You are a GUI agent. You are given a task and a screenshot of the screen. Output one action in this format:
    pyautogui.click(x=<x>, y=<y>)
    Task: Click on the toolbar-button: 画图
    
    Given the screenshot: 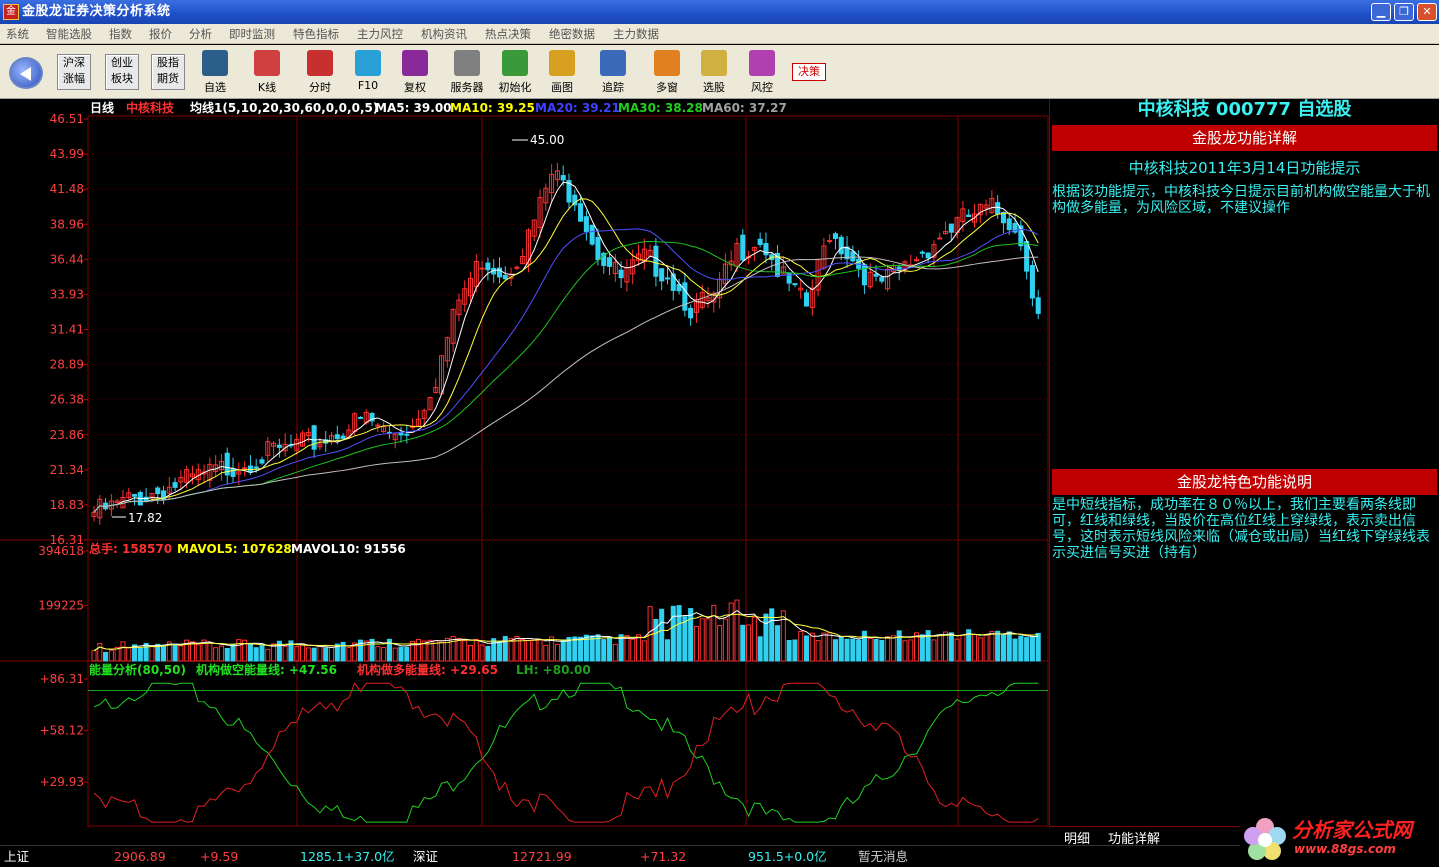 What is the action you would take?
    pyautogui.click(x=562, y=71)
    